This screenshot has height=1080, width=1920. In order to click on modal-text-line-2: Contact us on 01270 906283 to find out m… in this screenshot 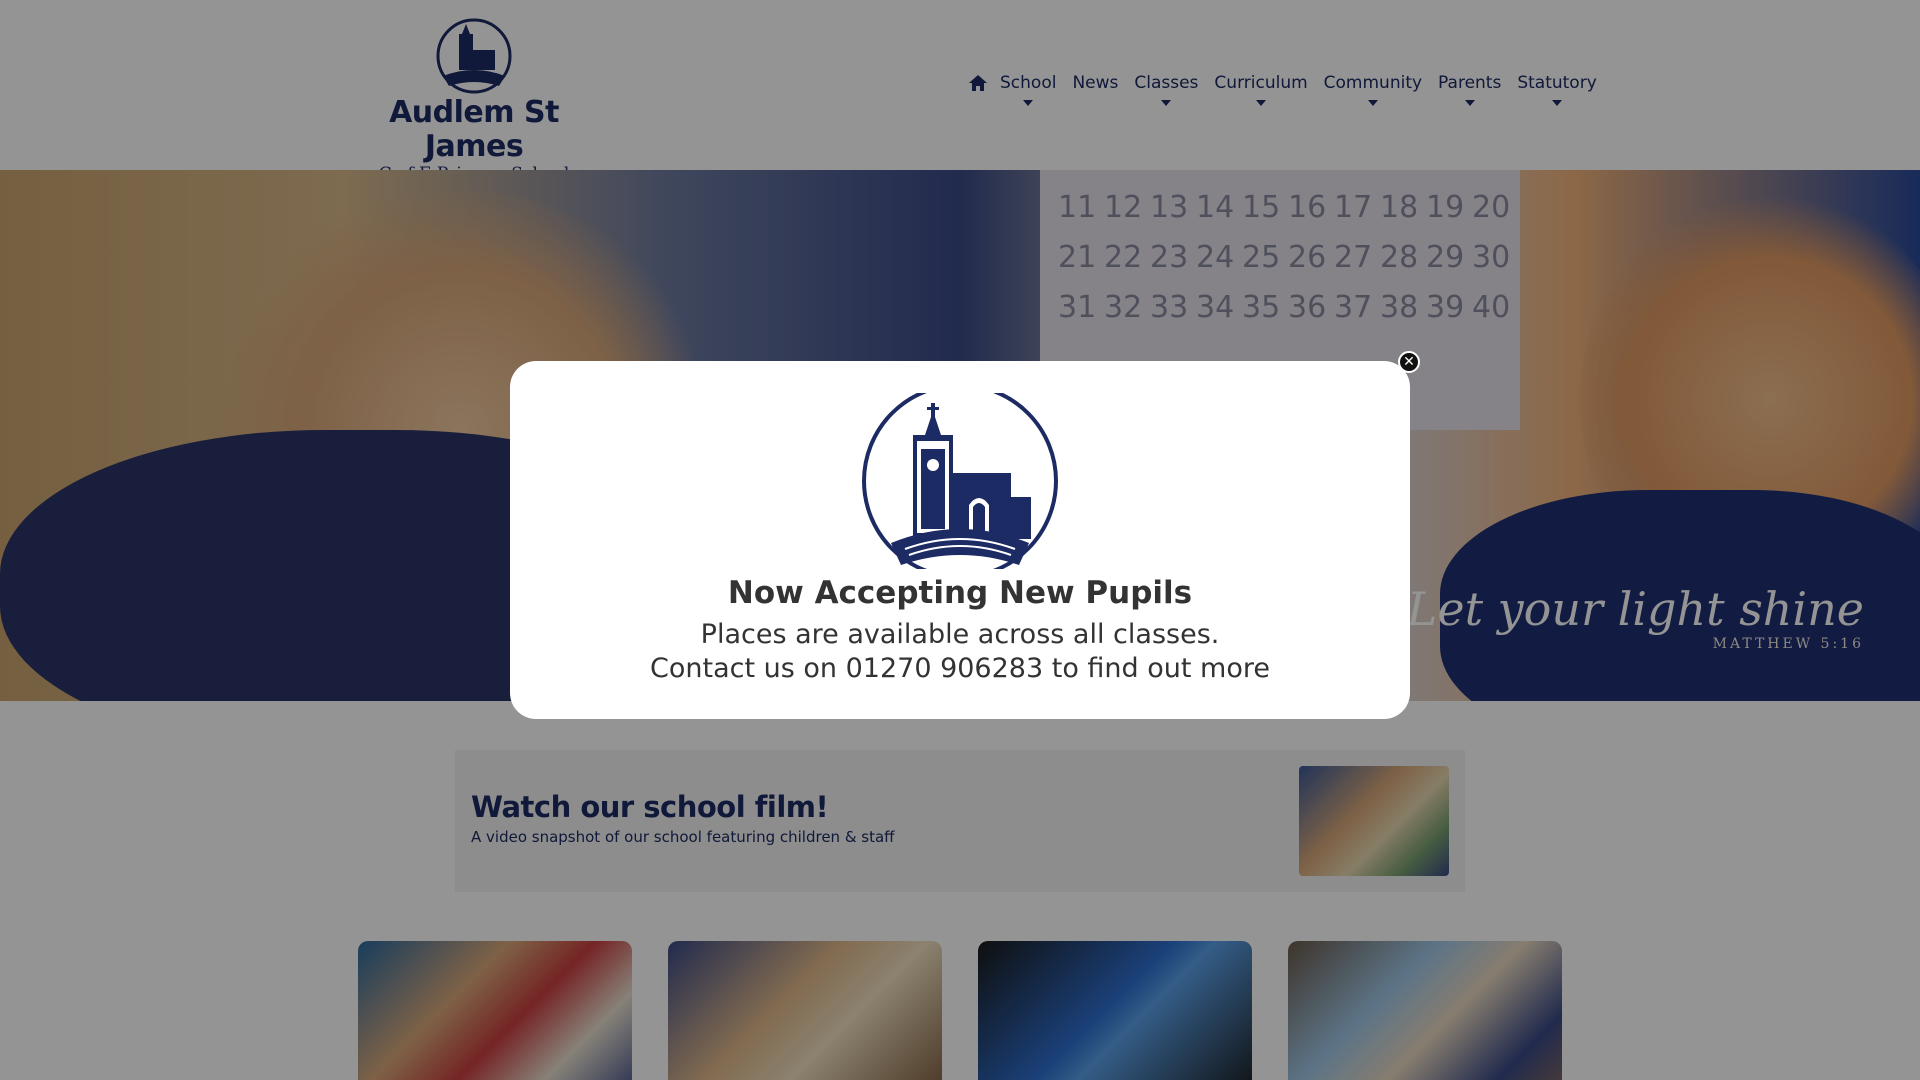, I will do `click(960, 668)`.